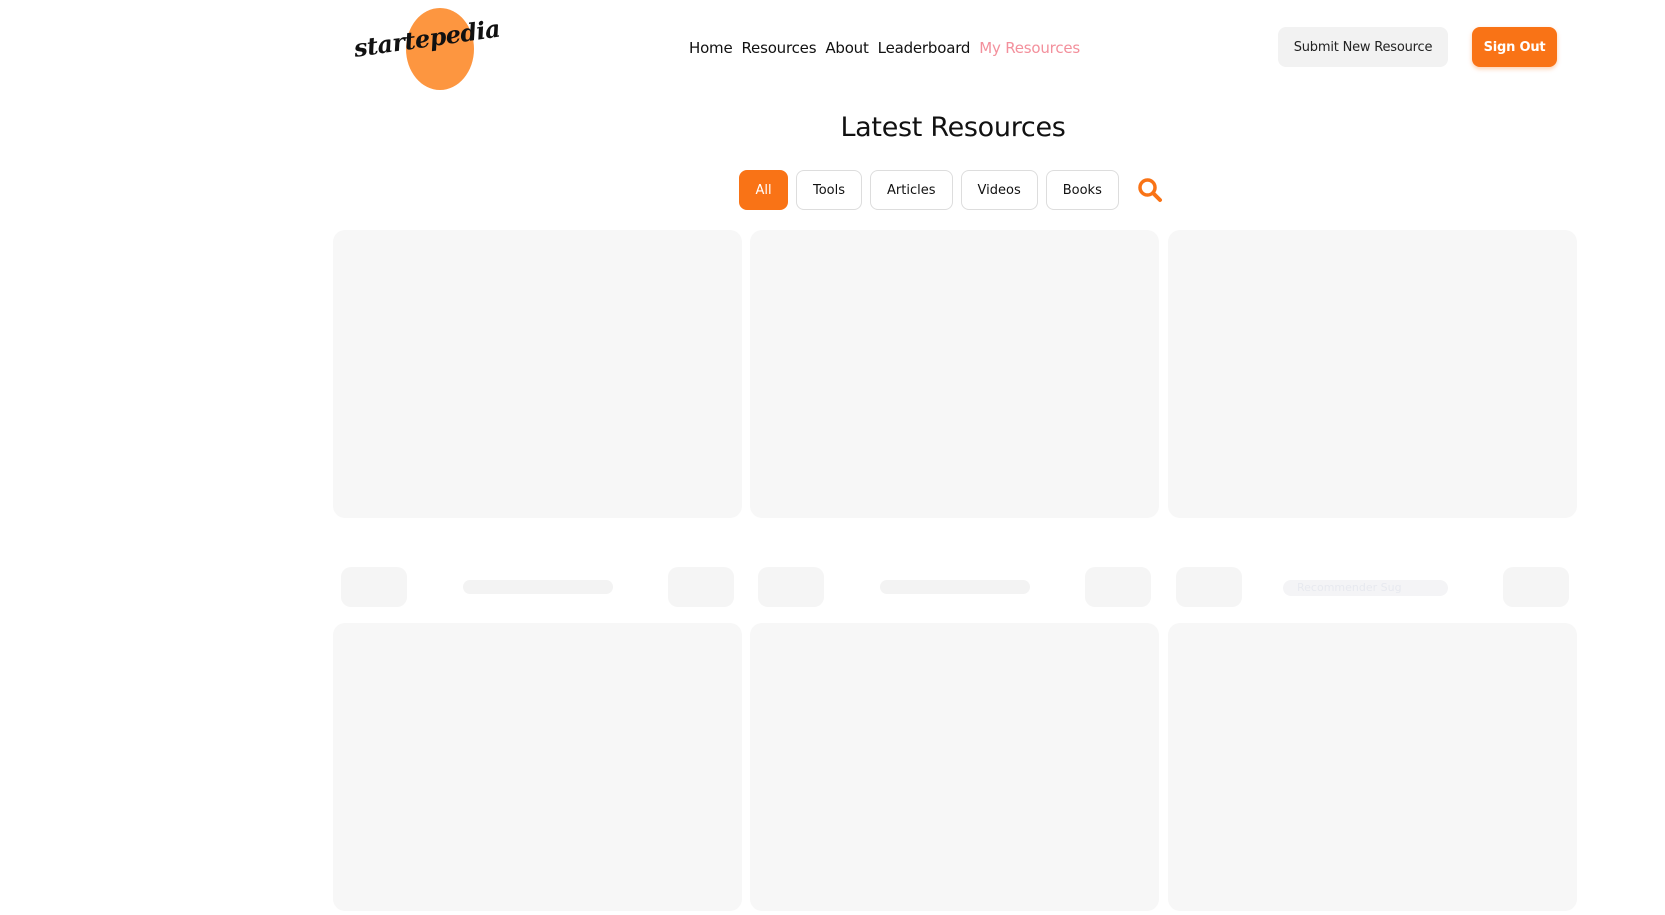  I want to click on filter-videos-button: Videos, so click(999, 190).